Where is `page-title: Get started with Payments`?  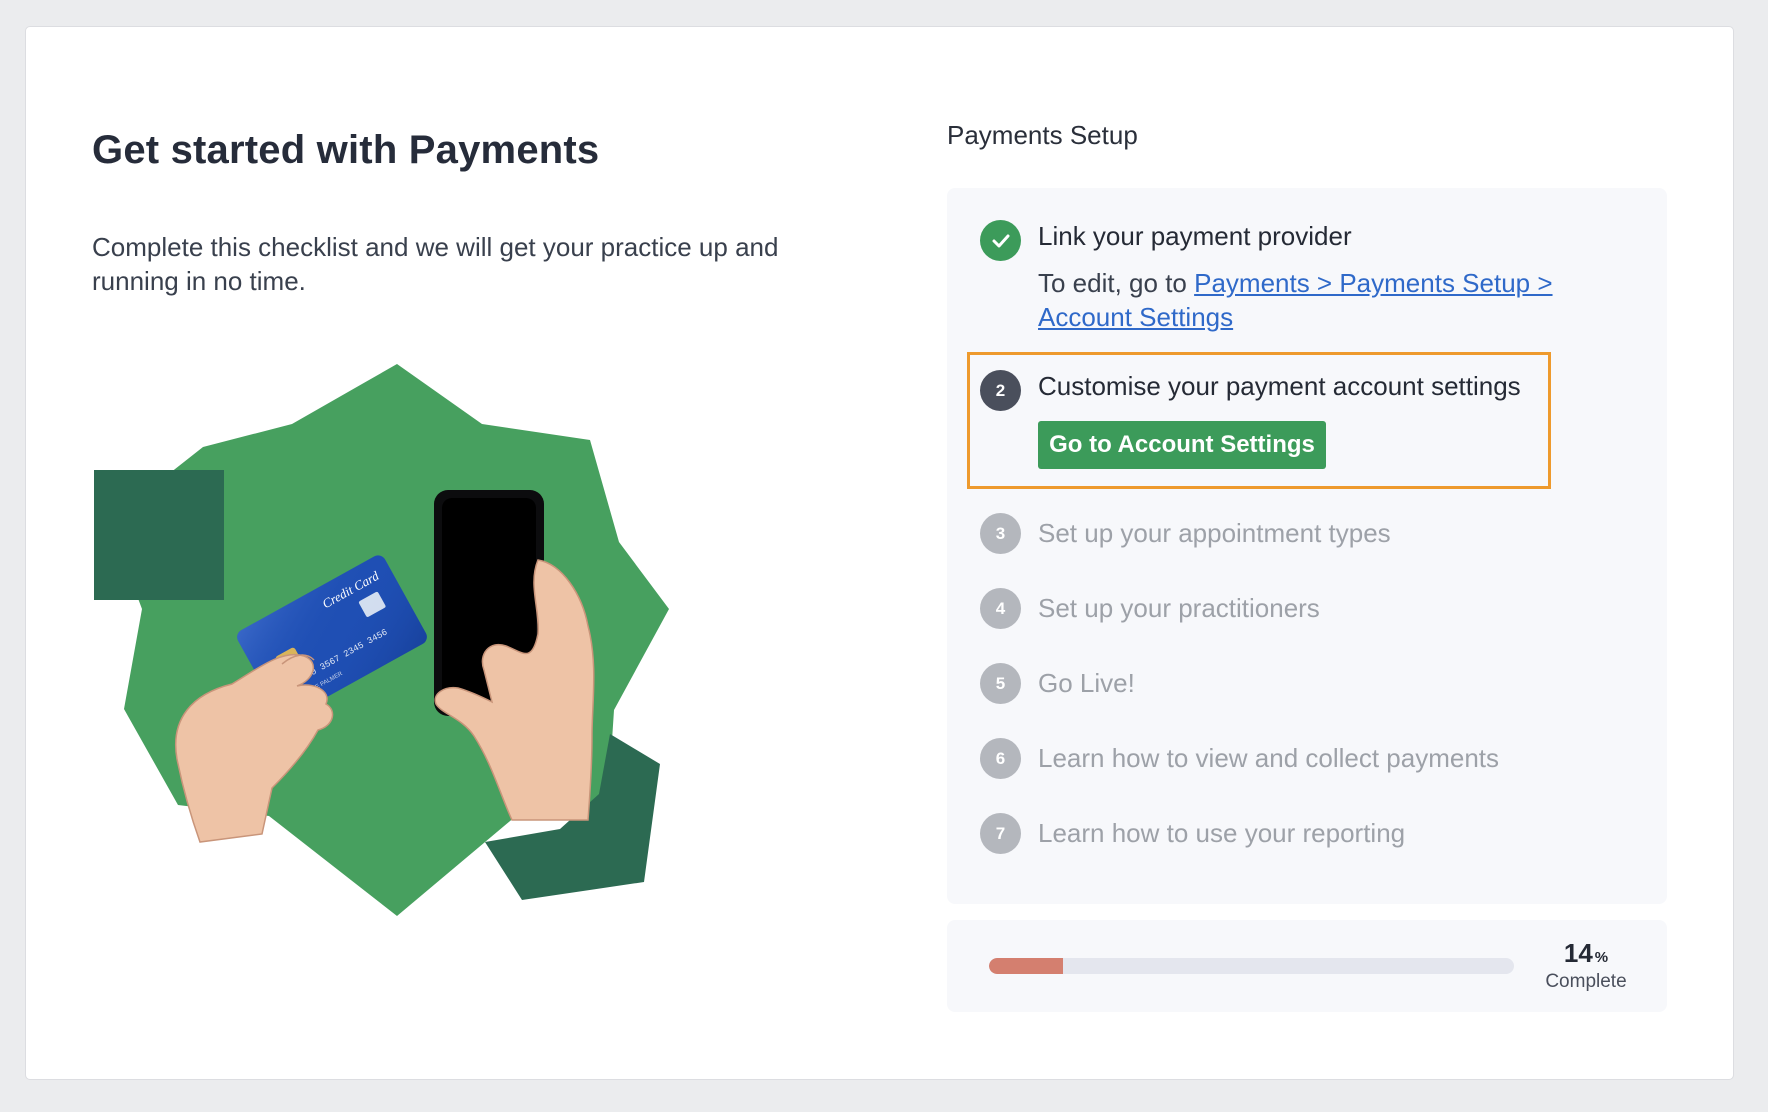 page-title: Get started with Payments is located at coordinates (346, 150).